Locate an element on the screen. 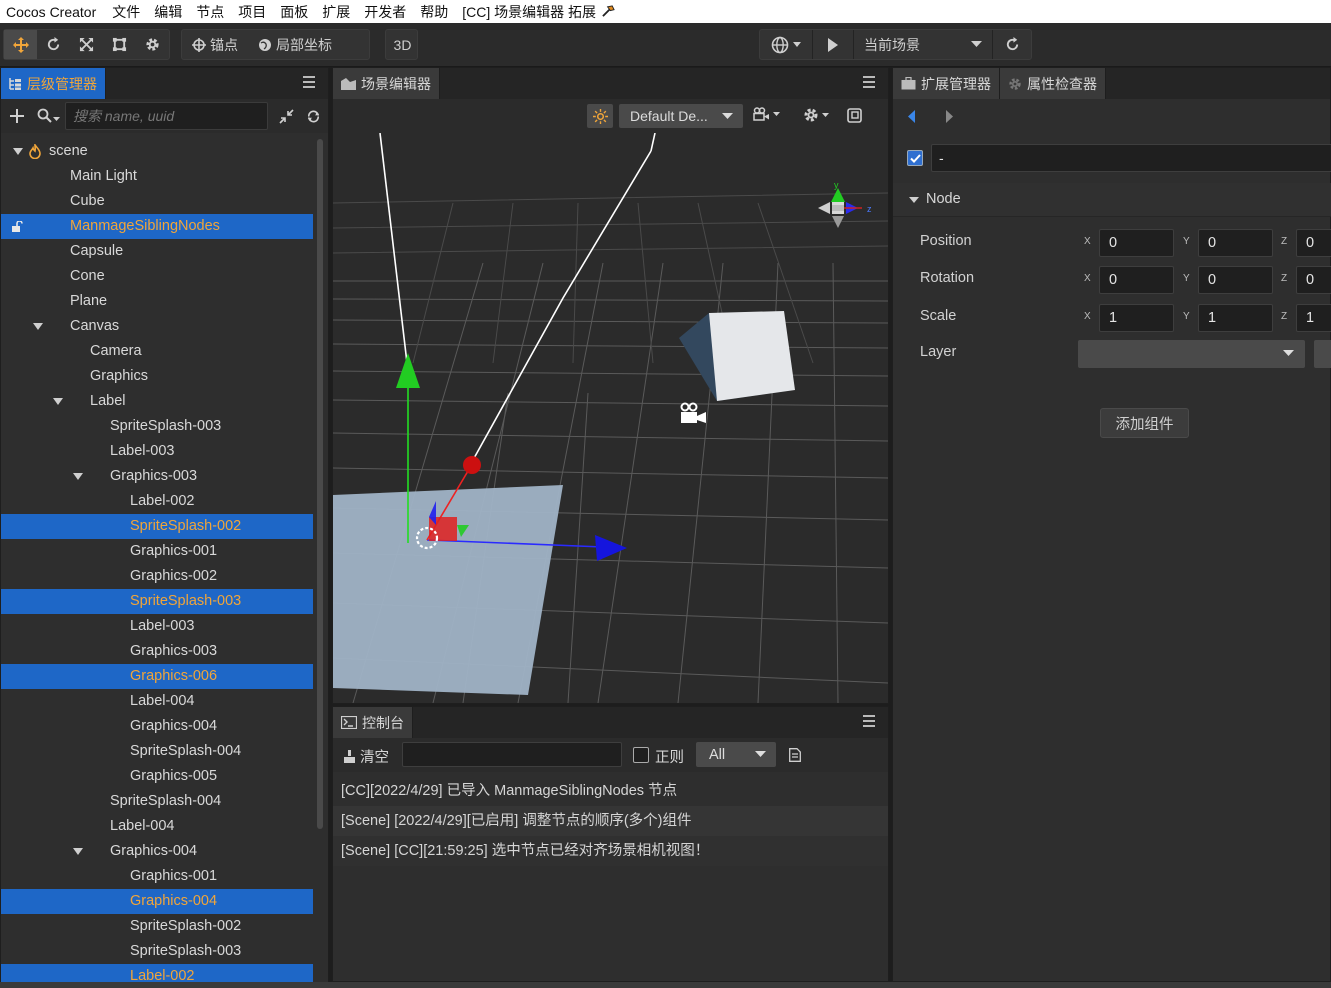  rotation-z-input: 0 is located at coordinates (1313, 280).